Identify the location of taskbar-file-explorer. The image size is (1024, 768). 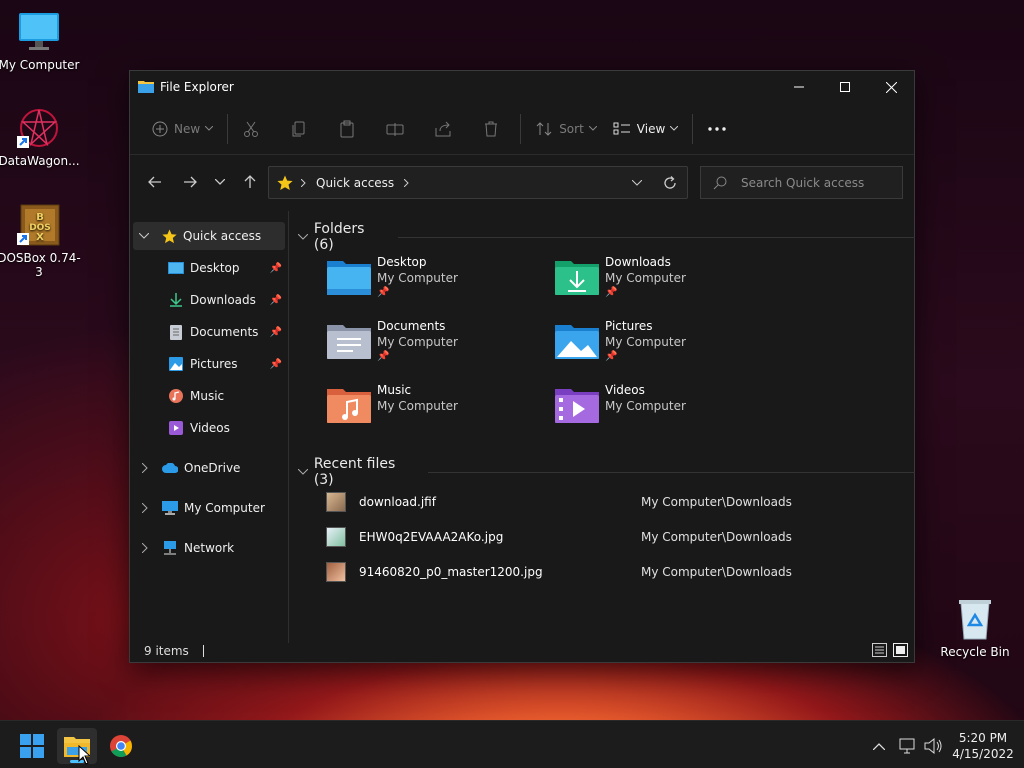
(77, 746).